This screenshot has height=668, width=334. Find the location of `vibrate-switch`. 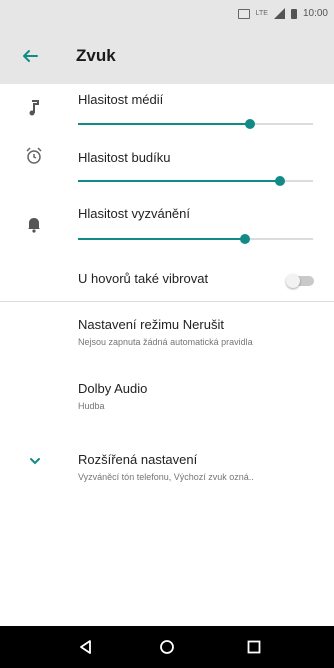

vibrate-switch is located at coordinates (301, 281).